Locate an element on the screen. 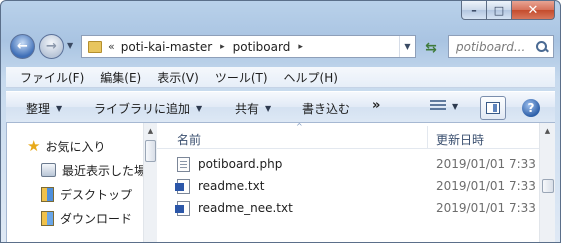 This screenshot has height=243, width=561. column-header: ^ 名前 更新日時 is located at coordinates (348, 135).